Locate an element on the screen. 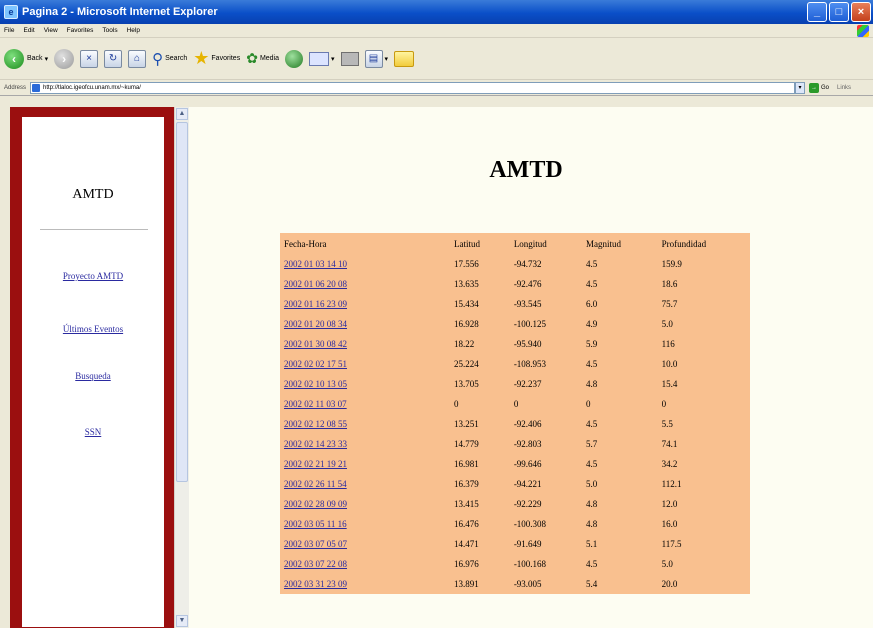 This screenshot has height=628, width=873. event-link: 2002 03 05 11 16 is located at coordinates (365, 524).